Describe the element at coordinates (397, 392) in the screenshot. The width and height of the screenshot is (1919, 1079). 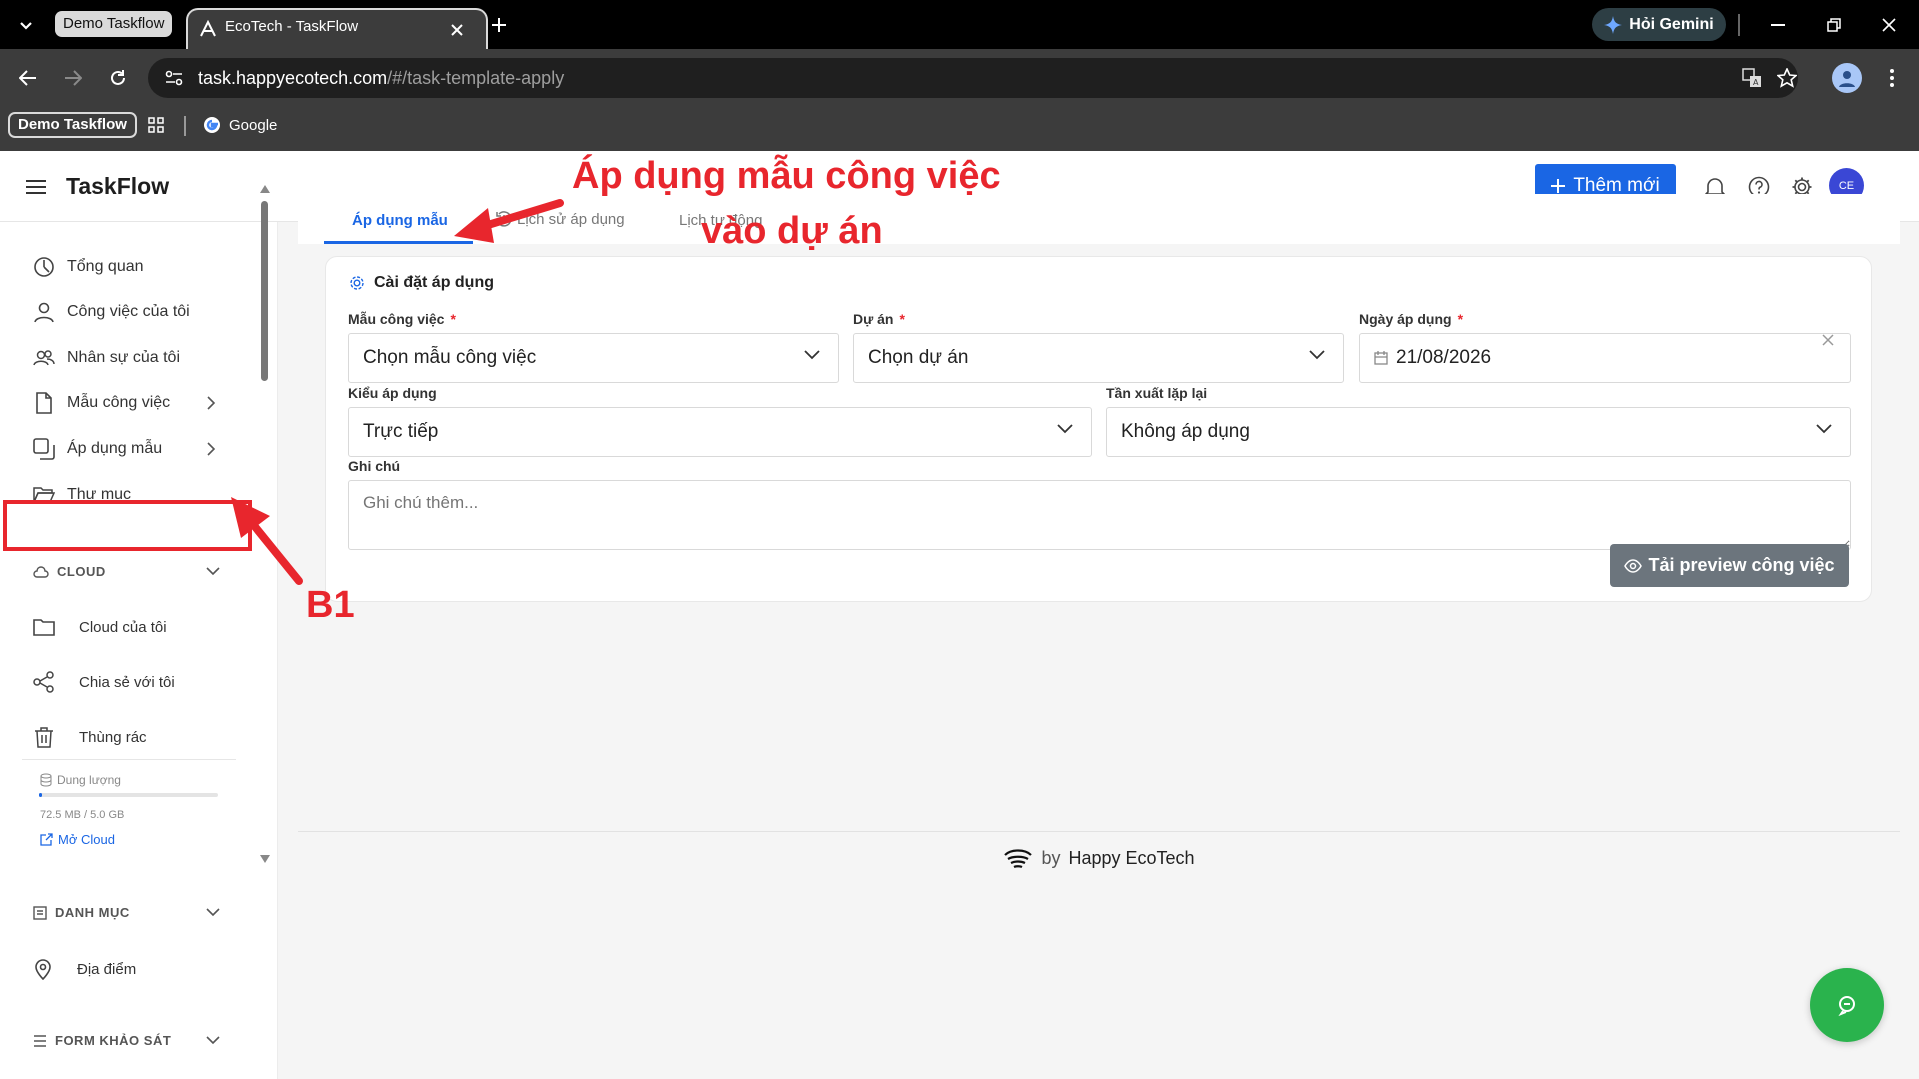
I see `annotation-arrows` at that location.